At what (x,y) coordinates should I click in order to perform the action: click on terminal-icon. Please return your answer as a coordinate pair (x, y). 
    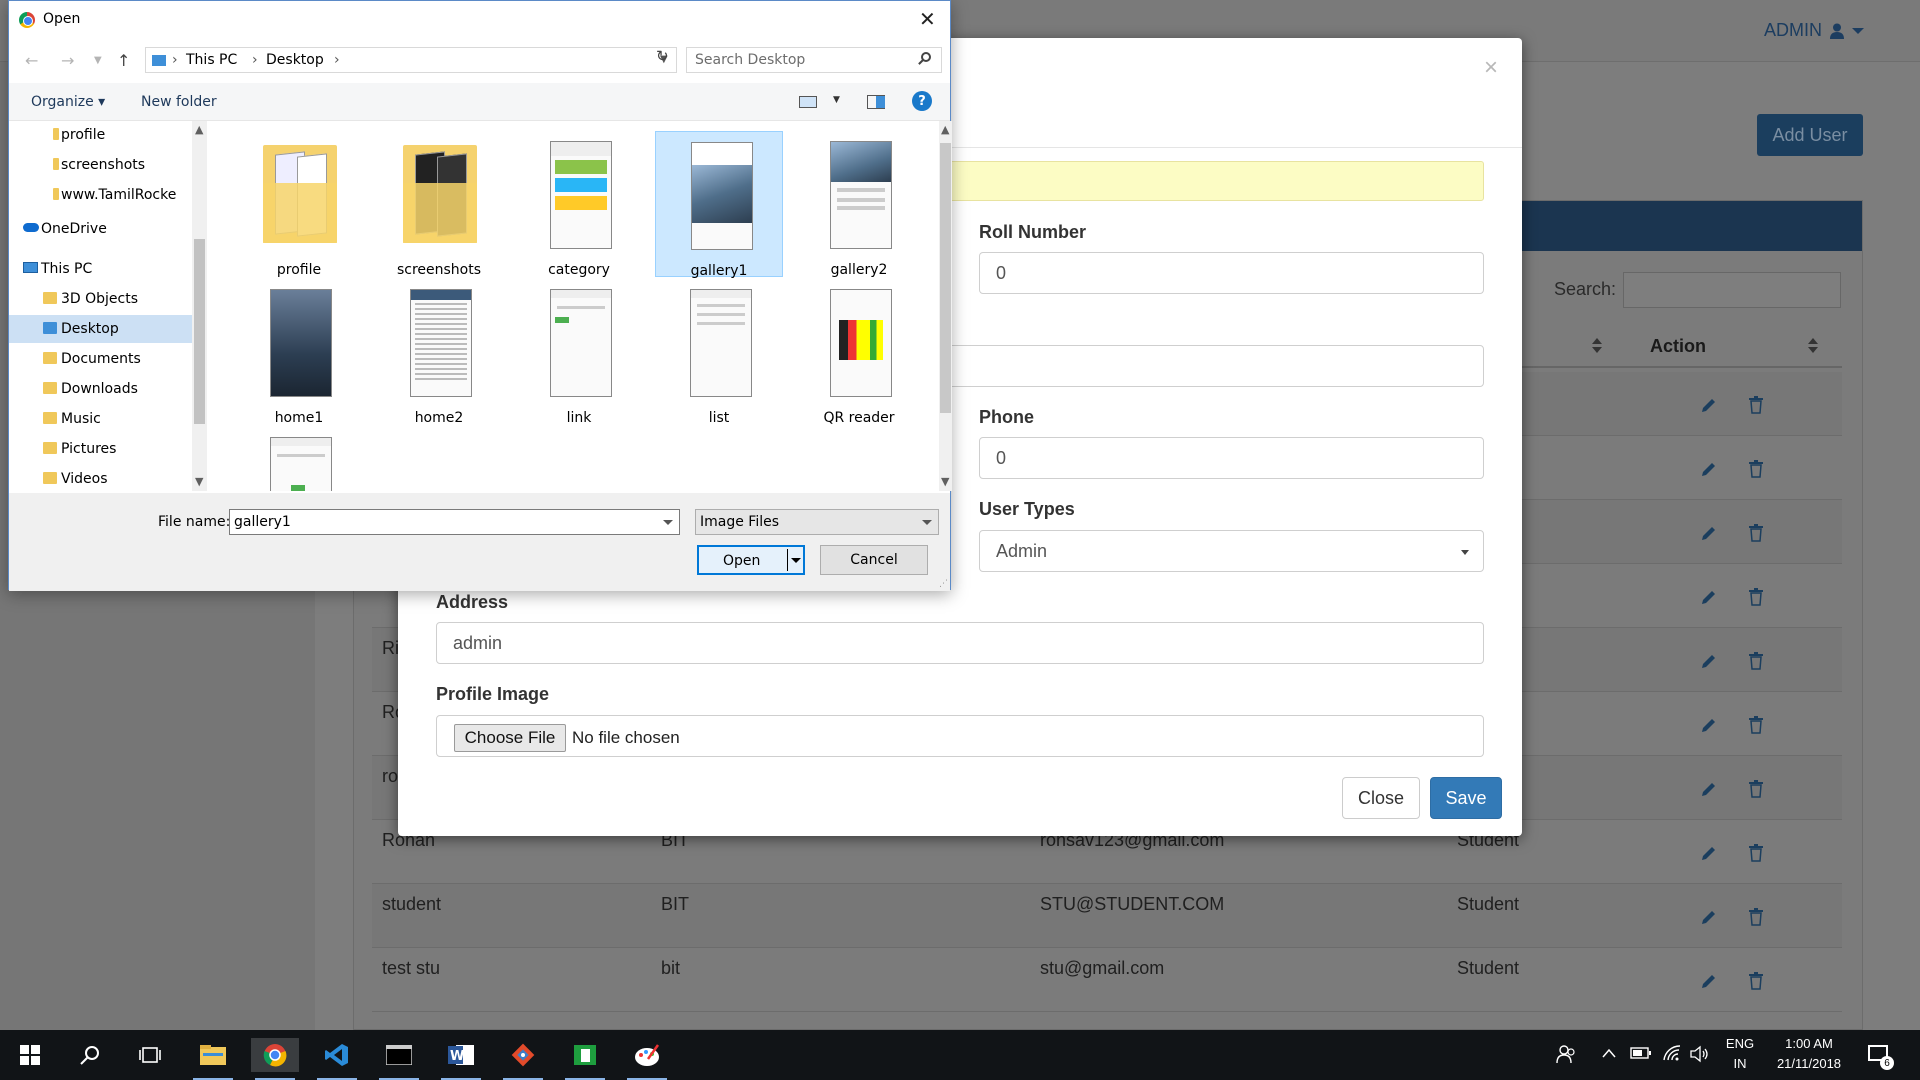
    Looking at the image, I should click on (399, 1059).